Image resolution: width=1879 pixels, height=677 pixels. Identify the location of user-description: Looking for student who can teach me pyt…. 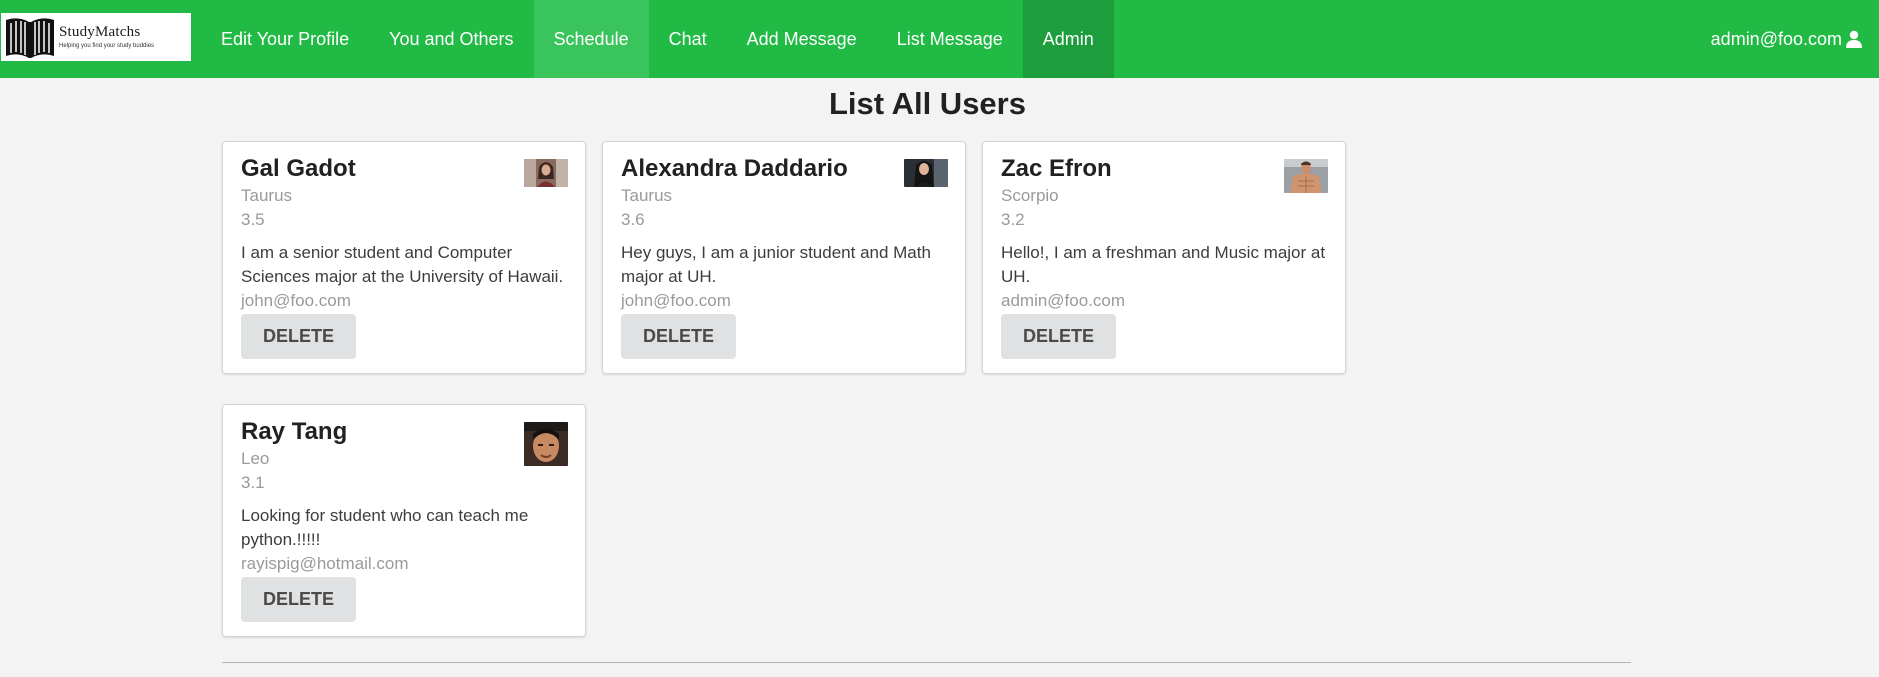
(385, 527).